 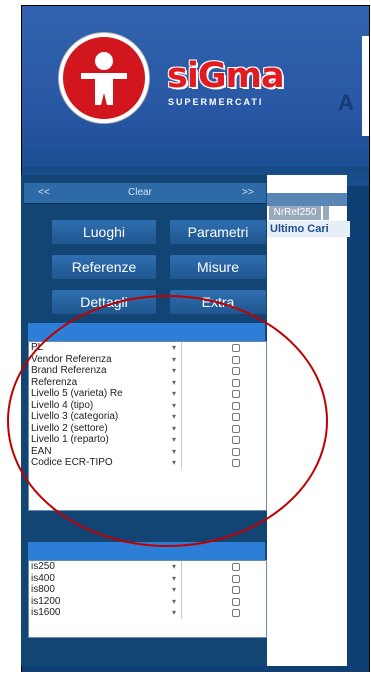 I want to click on measure-label: is250, so click(x=43, y=566).